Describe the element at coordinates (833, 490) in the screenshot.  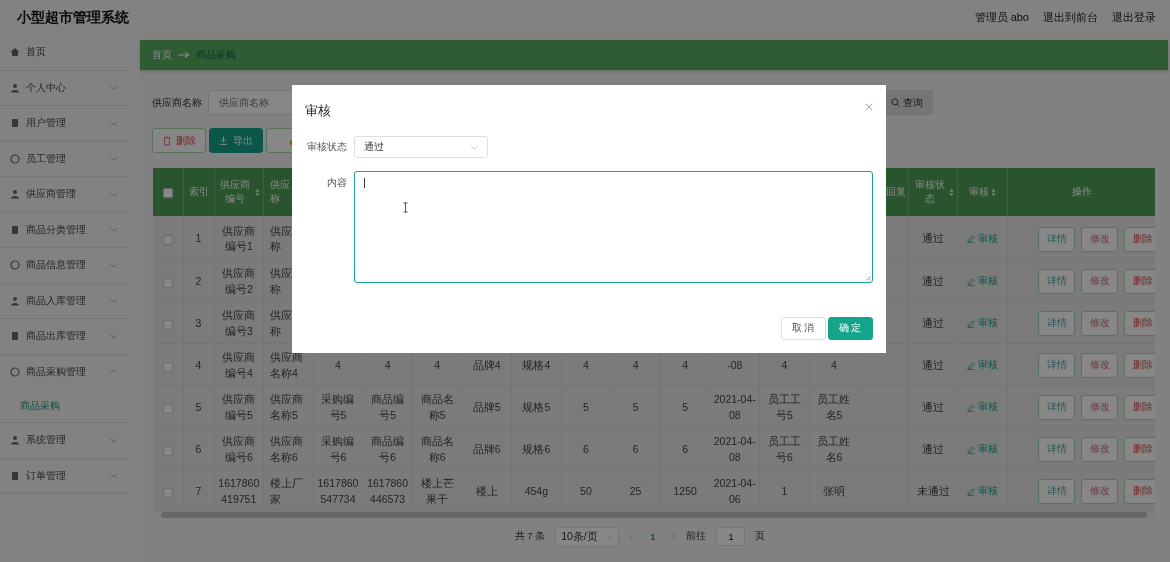
I see `table-cell: 张明` at that location.